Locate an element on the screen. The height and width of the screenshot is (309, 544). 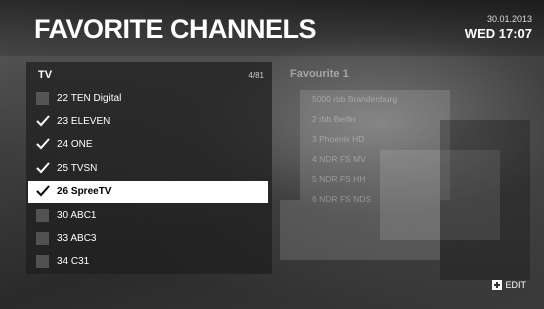
favourite-item: 4 NDR FS MV is located at coordinates (339, 159).